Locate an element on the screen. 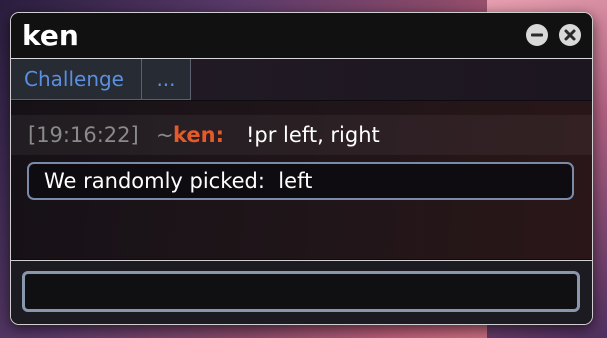 The image size is (607, 338). message-text: !pr left, right is located at coordinates (313, 135).